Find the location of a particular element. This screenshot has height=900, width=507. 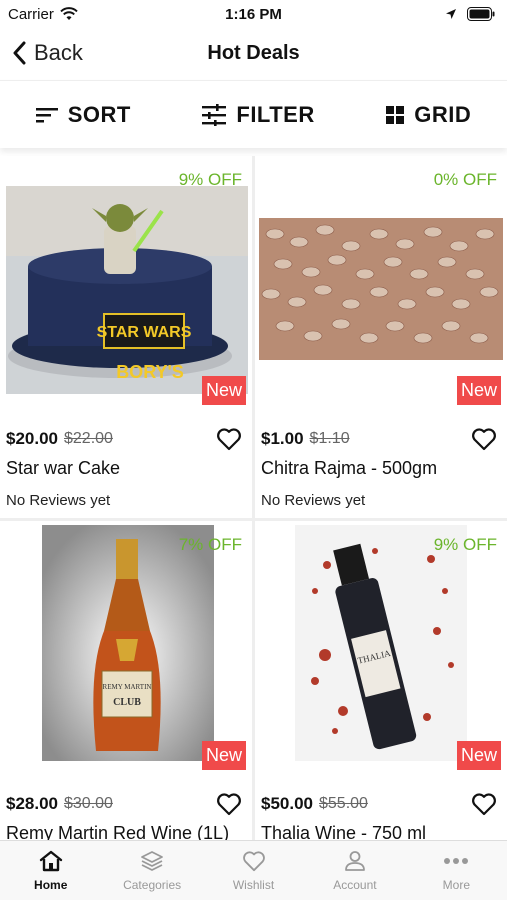

product-image is located at coordinates (381, 276).